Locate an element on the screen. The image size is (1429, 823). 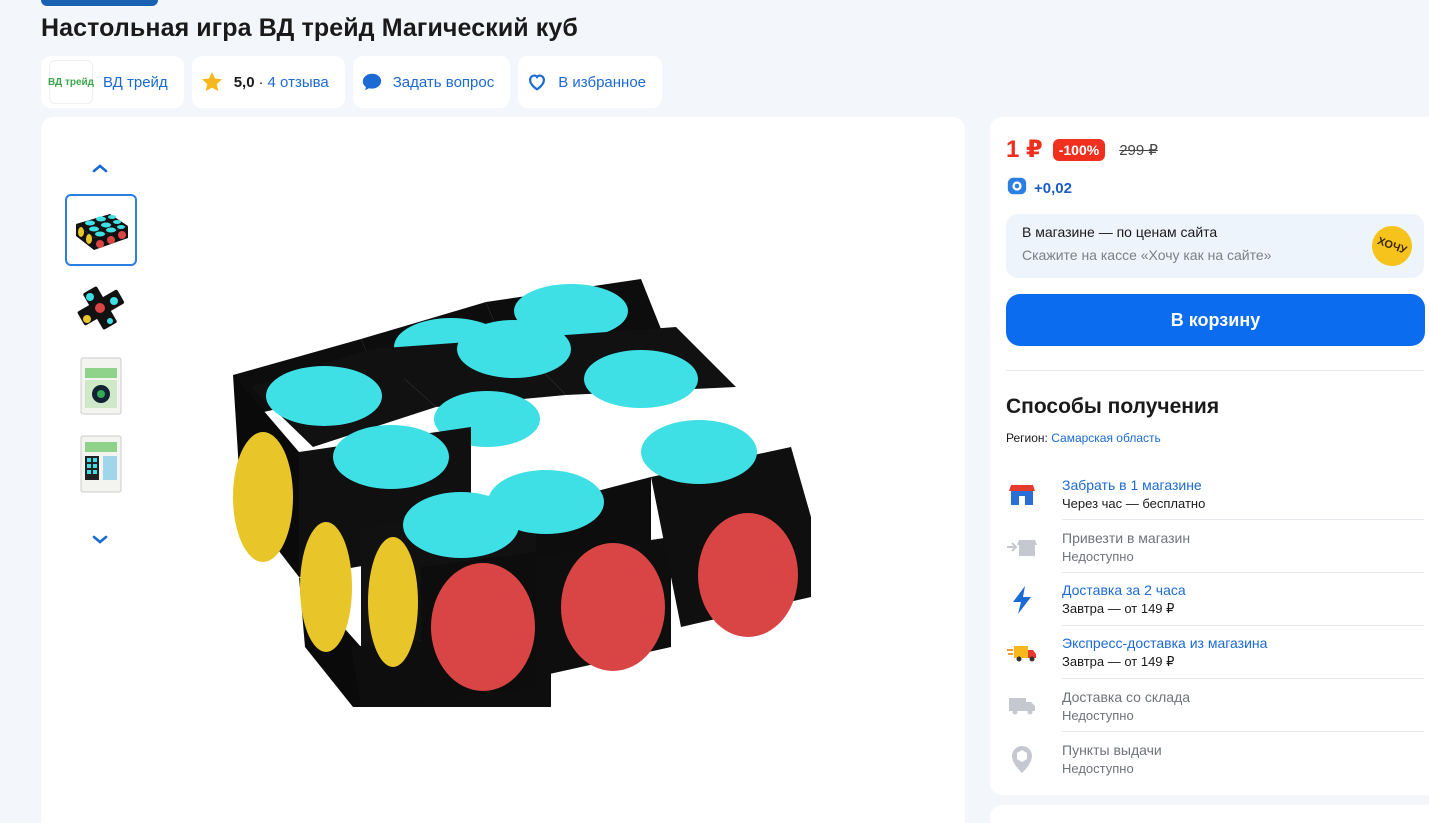
favorite-label: В избранное is located at coordinates (602, 82).